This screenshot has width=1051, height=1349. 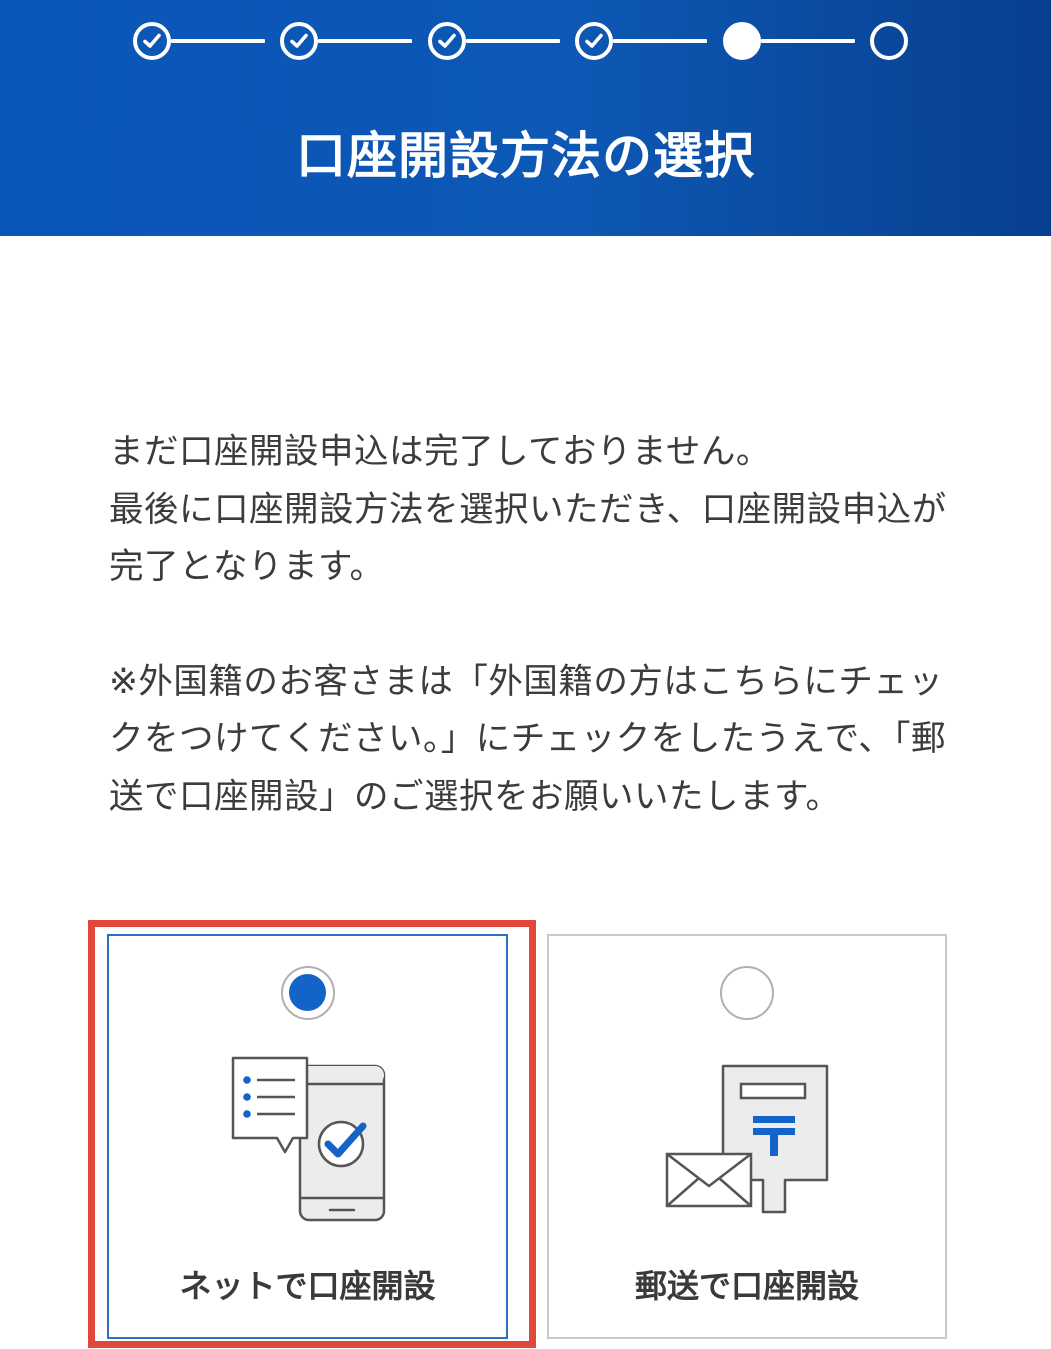 I want to click on progress-stepper, so click(x=525, y=42).